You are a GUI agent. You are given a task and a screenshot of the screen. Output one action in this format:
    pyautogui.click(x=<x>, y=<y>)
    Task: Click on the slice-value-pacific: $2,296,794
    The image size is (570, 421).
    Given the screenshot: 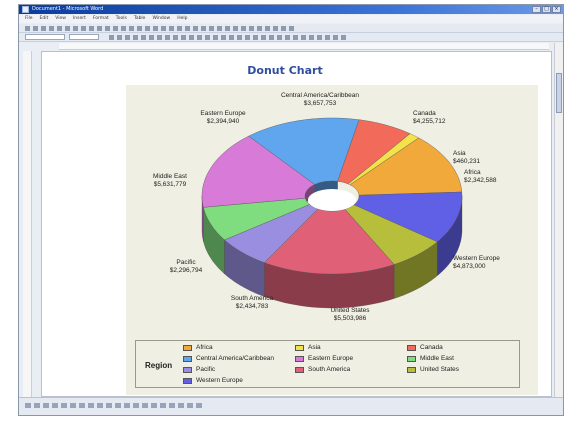 What is the action you would take?
    pyautogui.click(x=186, y=270)
    